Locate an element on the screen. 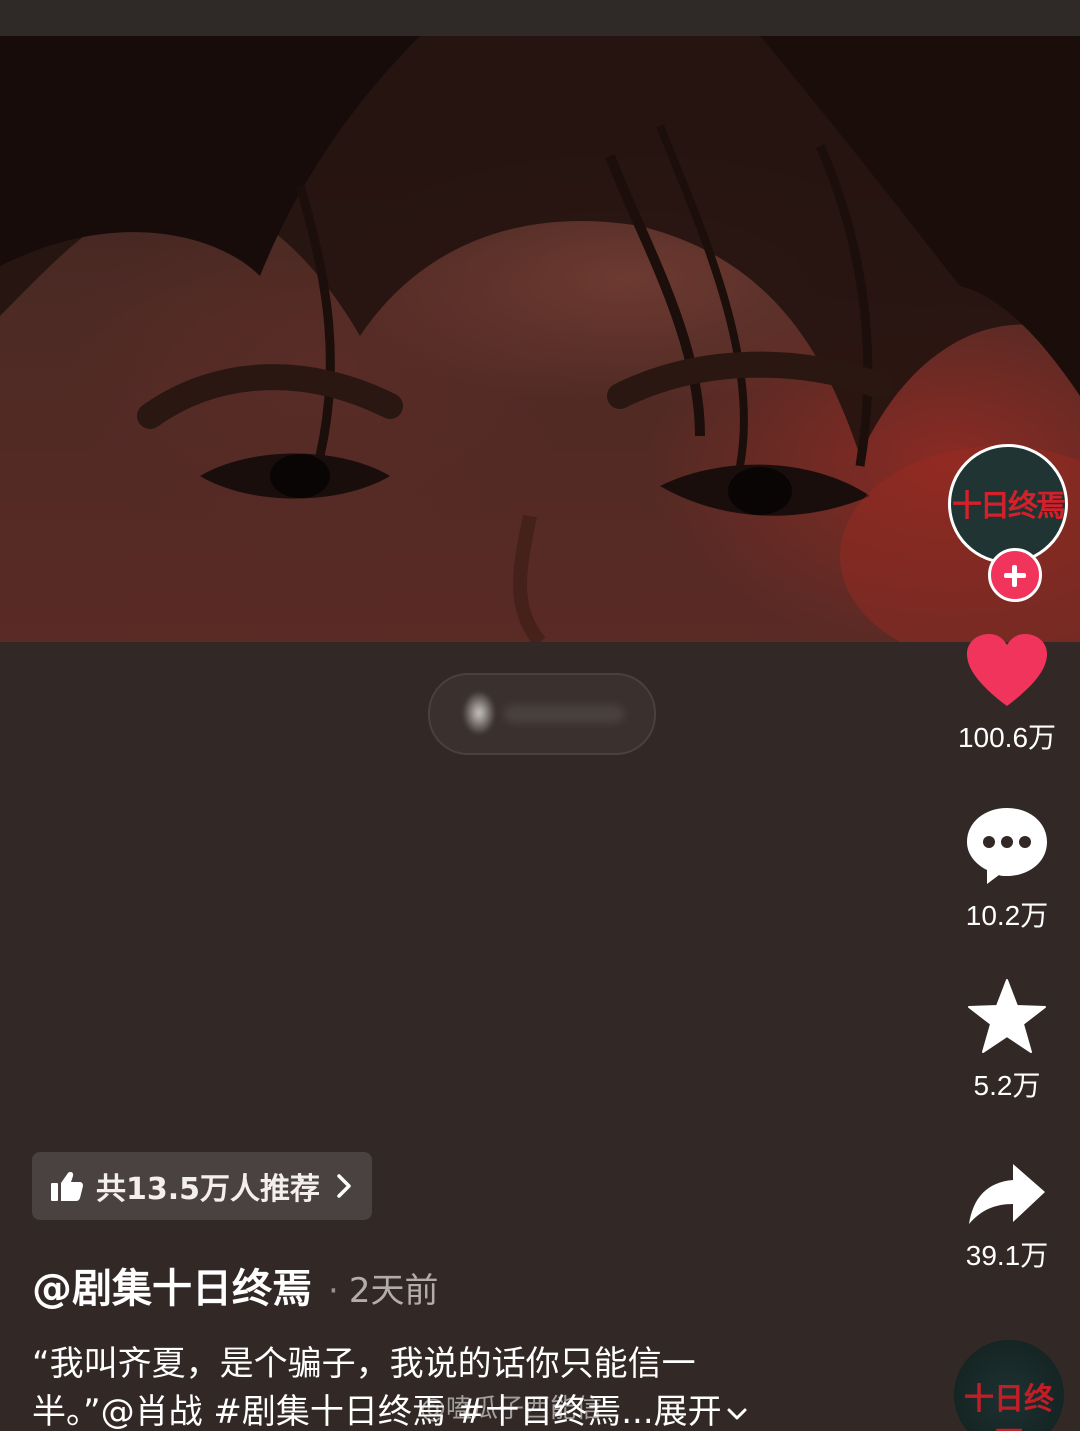 Image resolution: width=1080 pixels, height=1431 pixels. like-button: 100.6万 is located at coordinates (1007, 694).